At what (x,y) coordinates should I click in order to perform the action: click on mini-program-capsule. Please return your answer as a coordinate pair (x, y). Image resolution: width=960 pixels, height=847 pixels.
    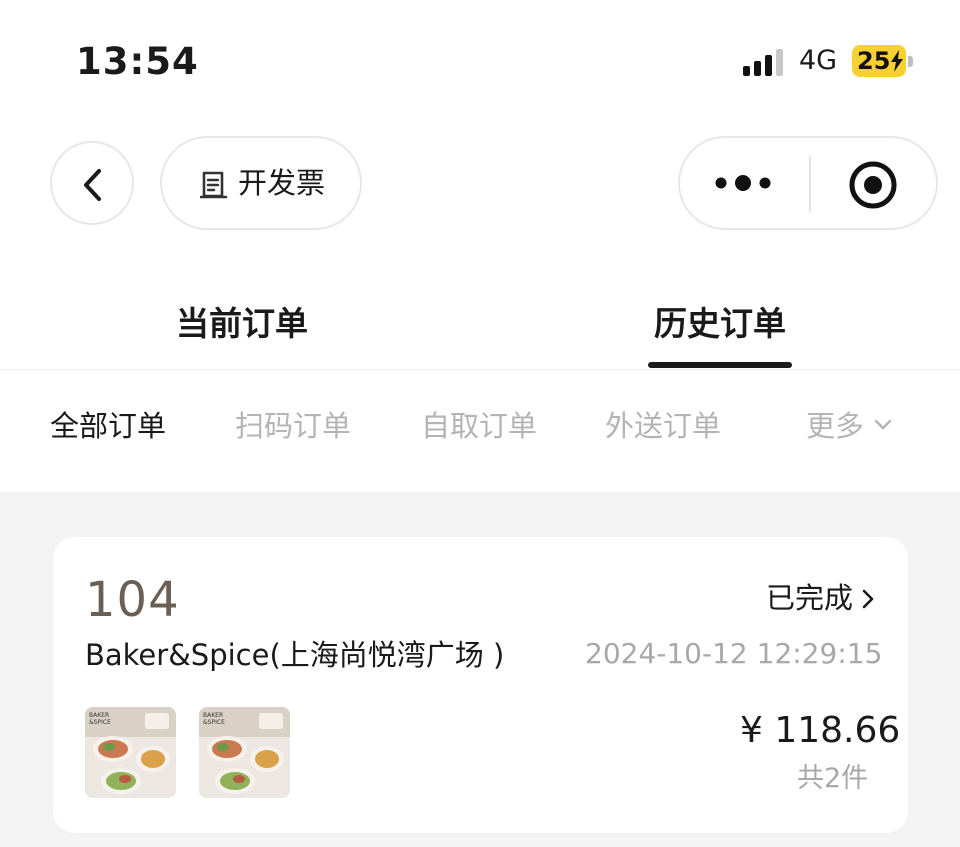
    Looking at the image, I should click on (808, 183).